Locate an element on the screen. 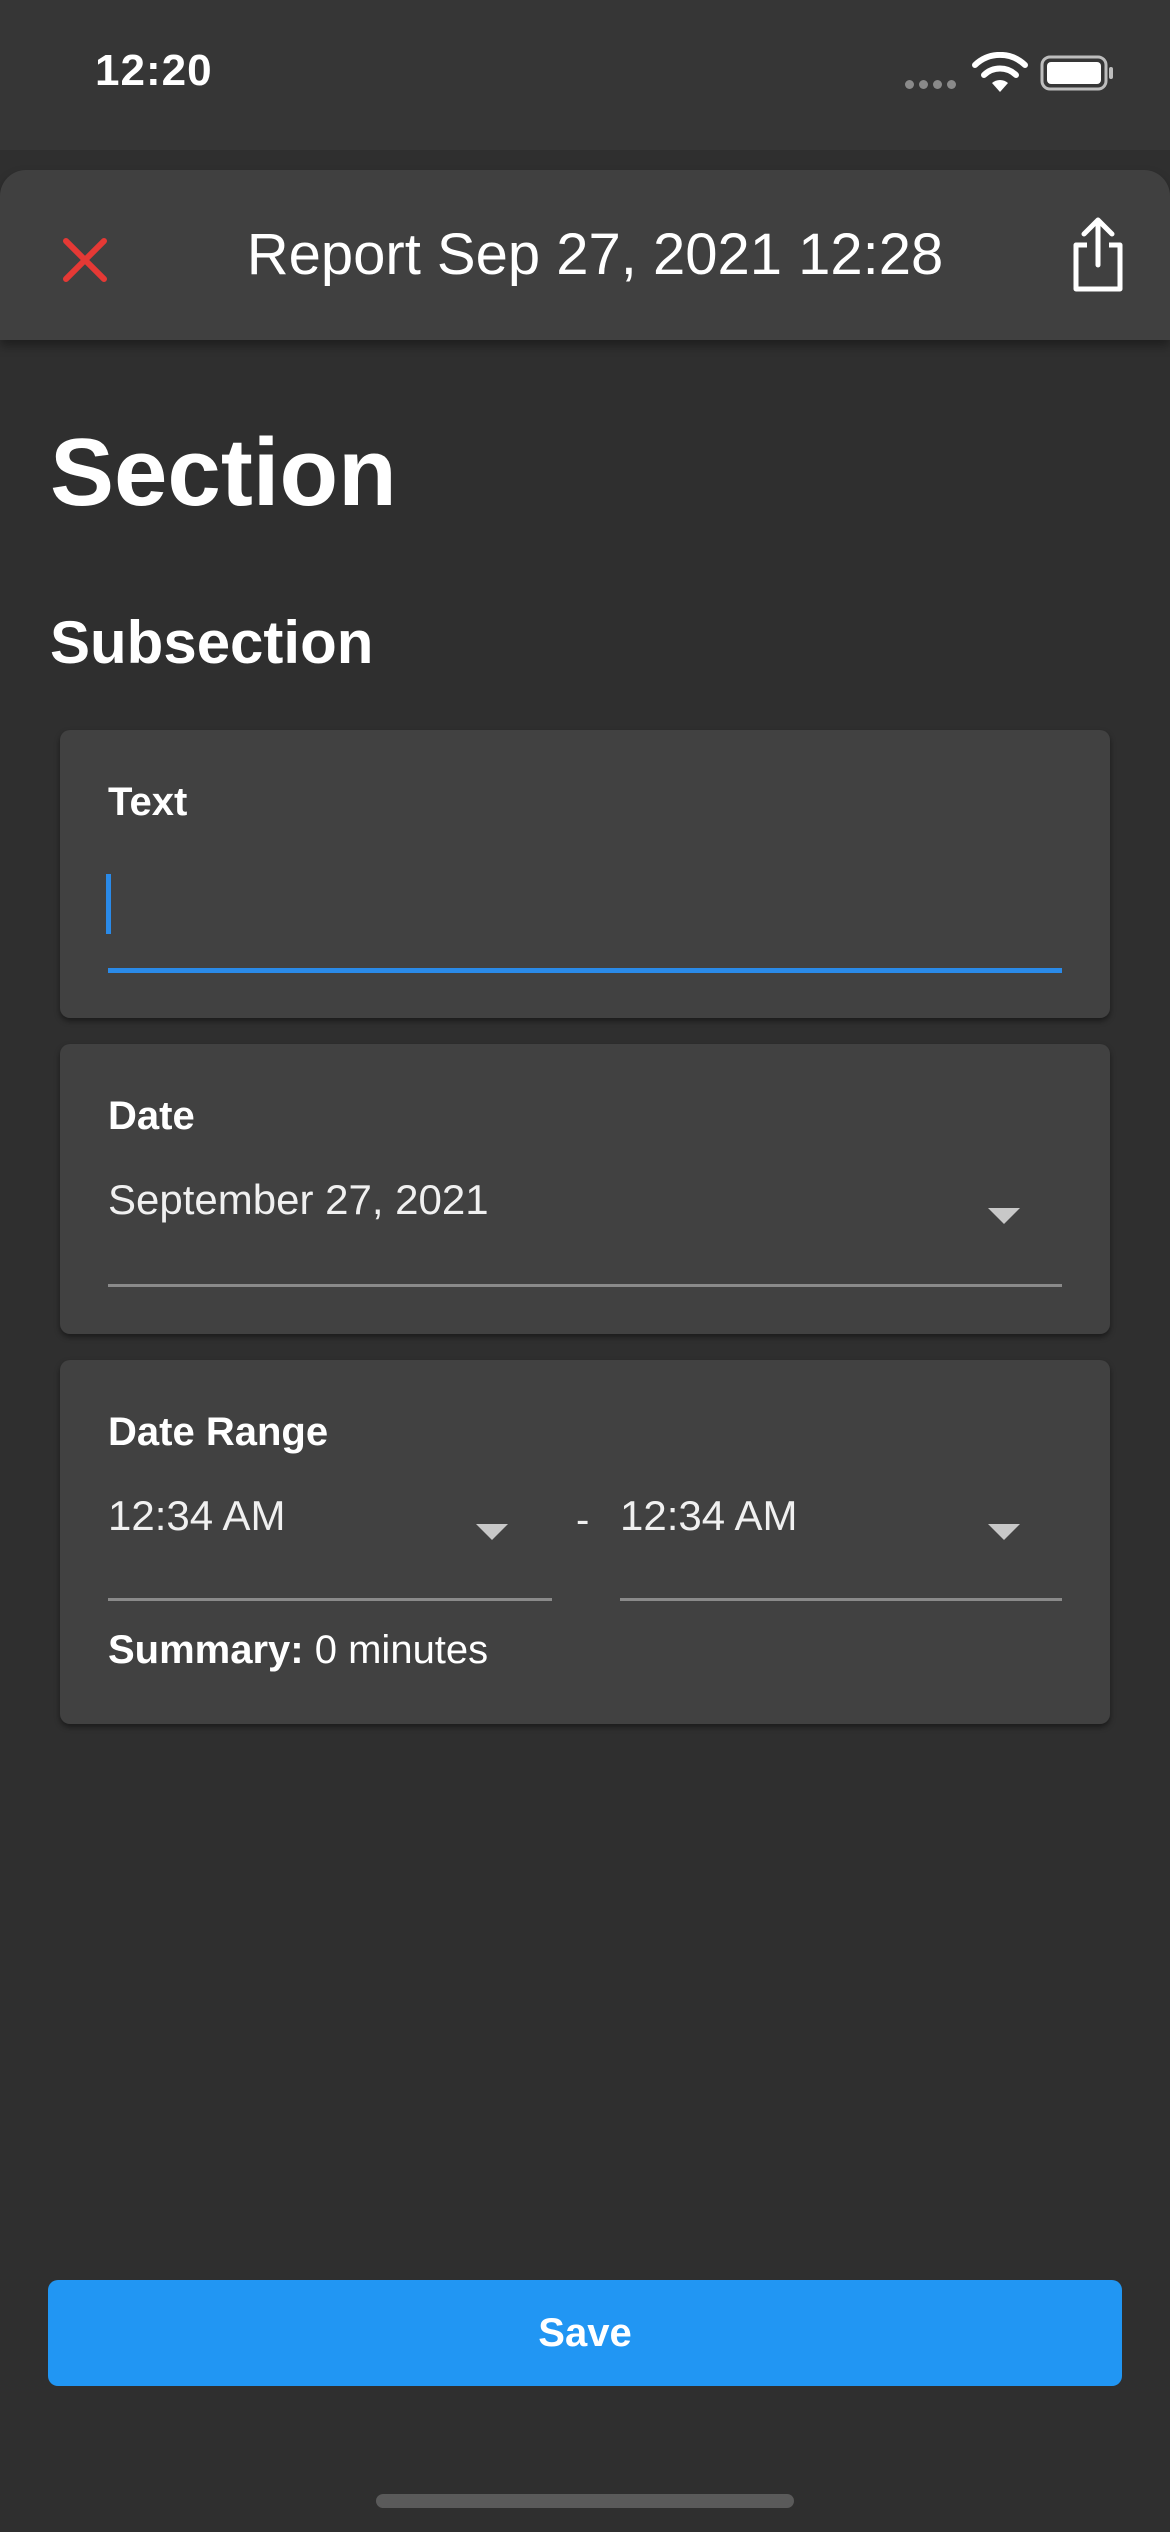 The height and width of the screenshot is (2532, 1170). end-time-underline is located at coordinates (841, 1599).